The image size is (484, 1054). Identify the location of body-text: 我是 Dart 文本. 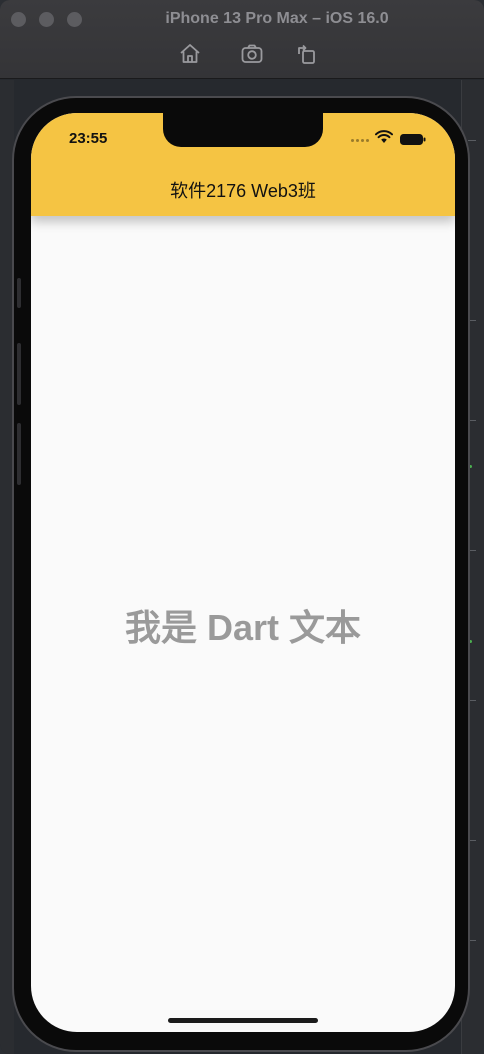
(243, 627).